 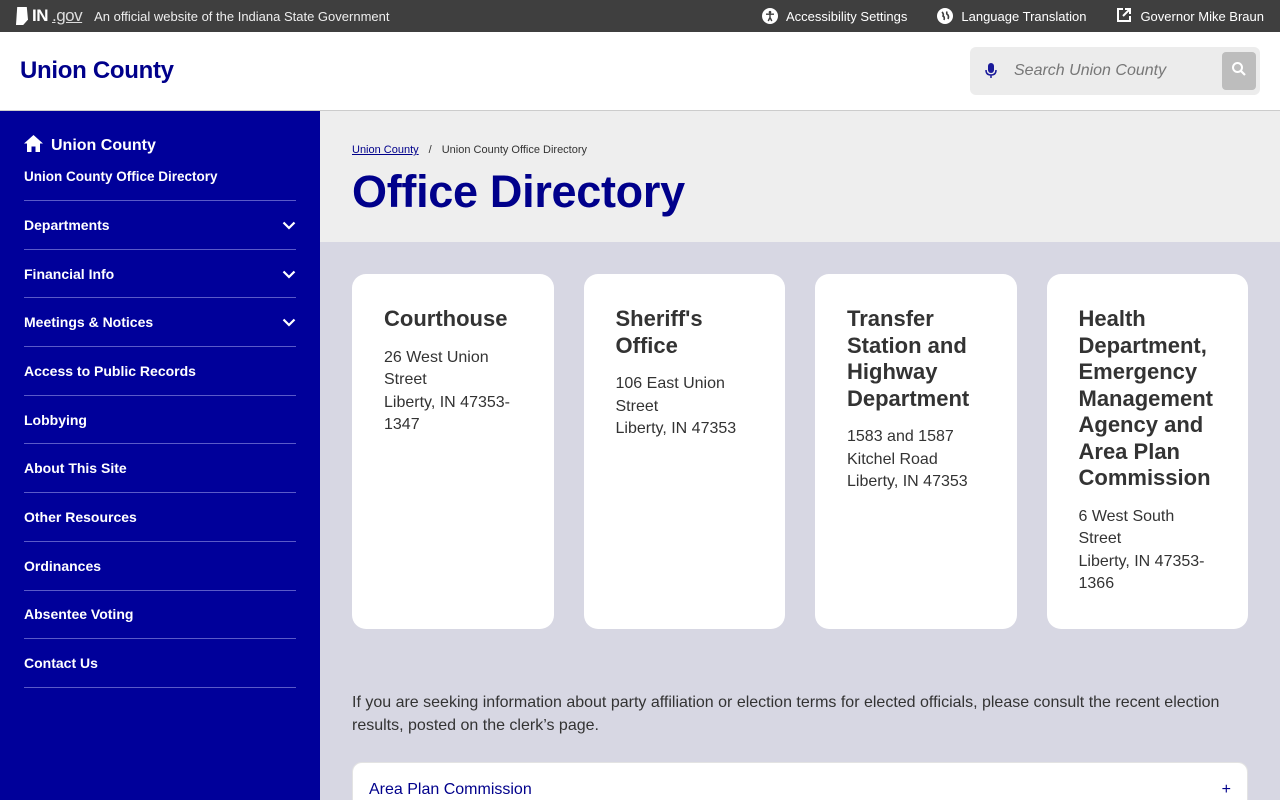 I want to click on sidebar-item-lobbying: Lobbying, so click(x=160, y=420).